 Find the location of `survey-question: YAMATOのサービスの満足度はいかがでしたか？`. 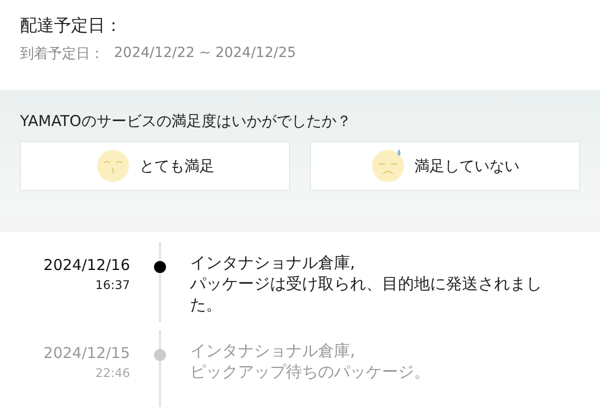

survey-question: YAMATOのサービスの満足度はいかがでしたか？ is located at coordinates (186, 121).